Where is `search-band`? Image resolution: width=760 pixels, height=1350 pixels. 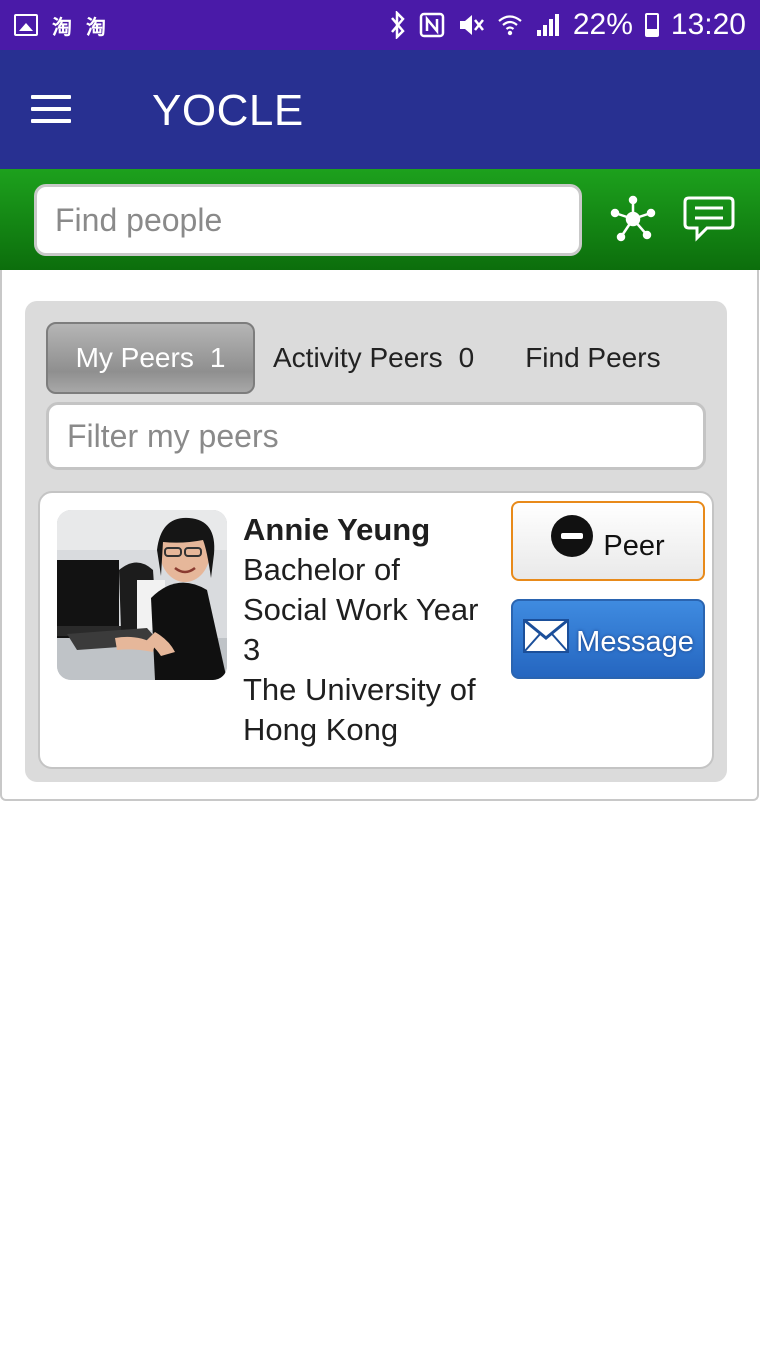
search-band is located at coordinates (380, 219).